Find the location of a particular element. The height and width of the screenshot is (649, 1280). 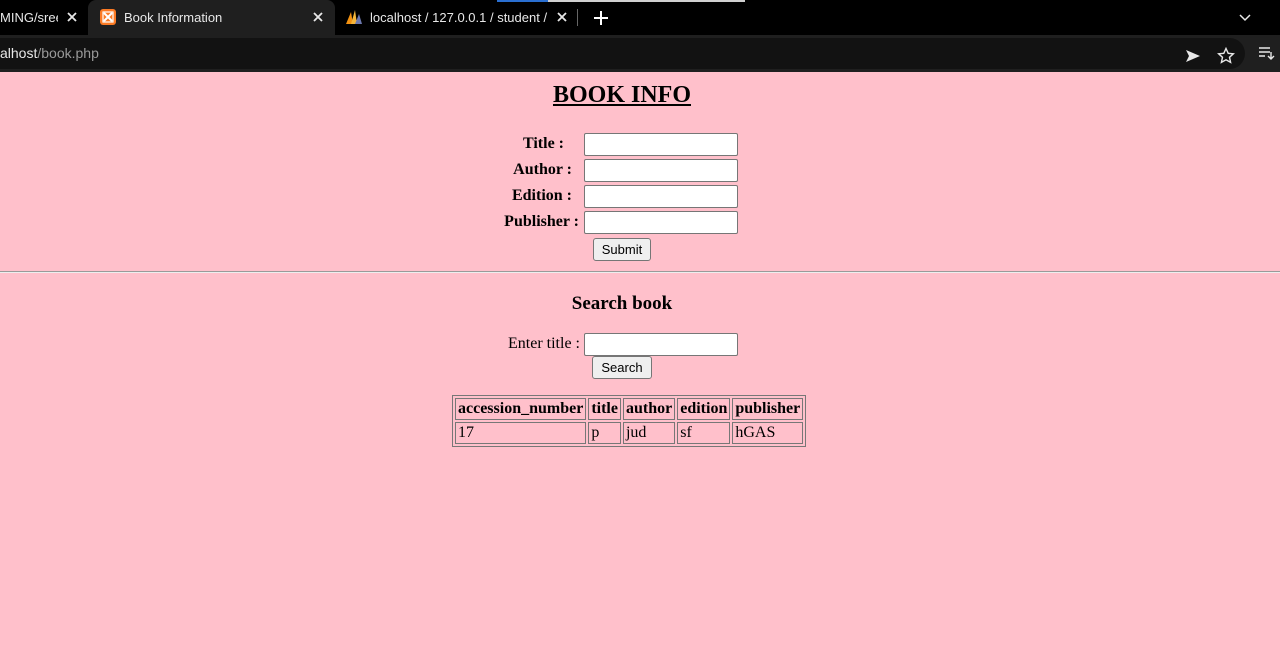

tab-separator is located at coordinates (577, 17).